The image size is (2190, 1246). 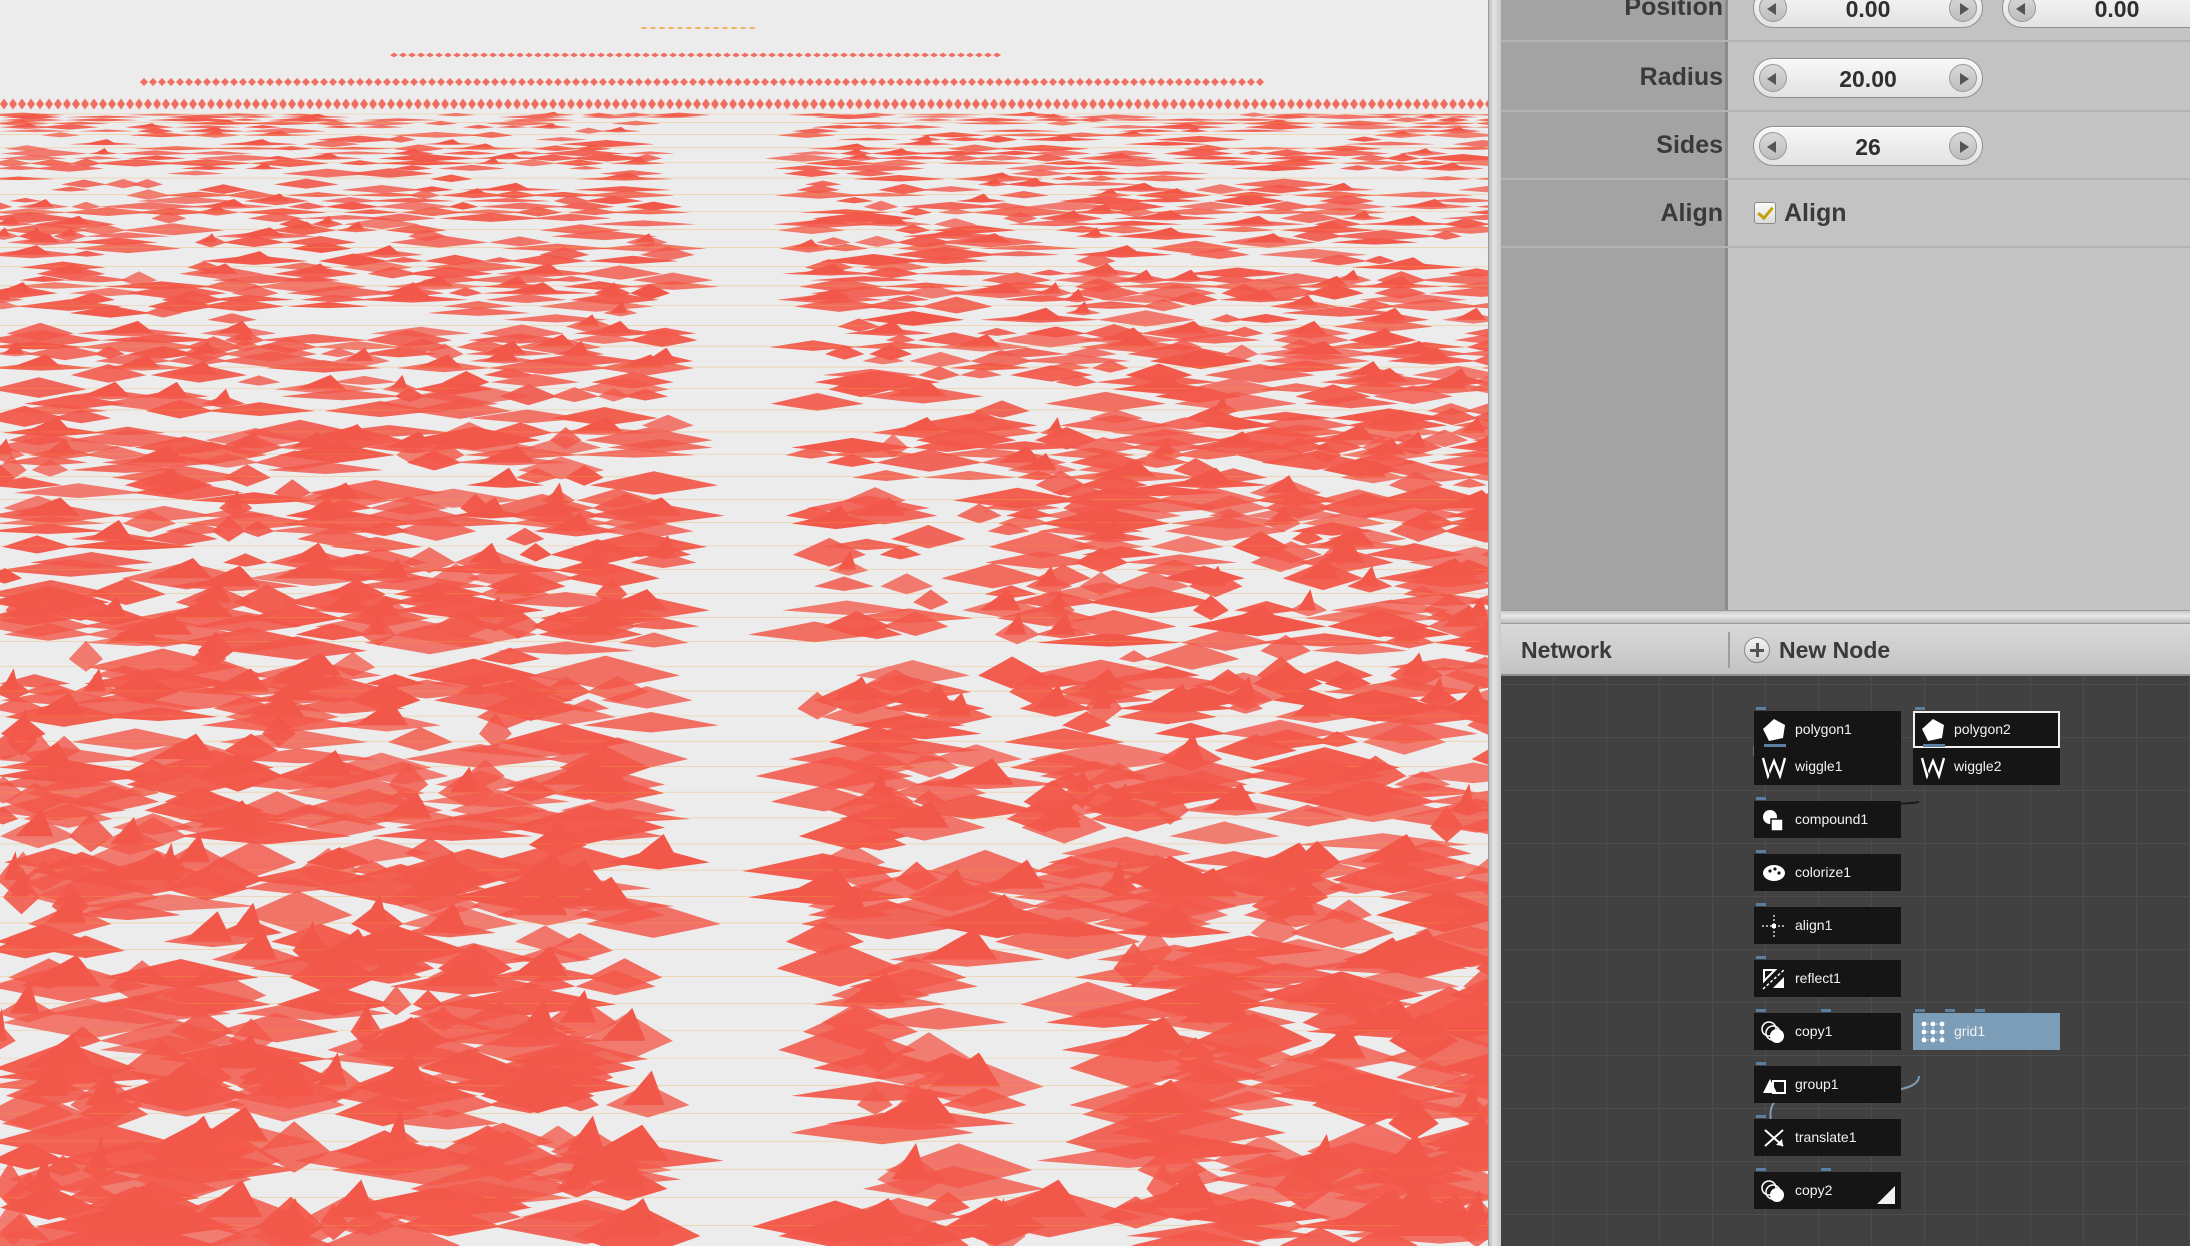 I want to click on position-x-value: 0.00, so click(x=1868, y=14).